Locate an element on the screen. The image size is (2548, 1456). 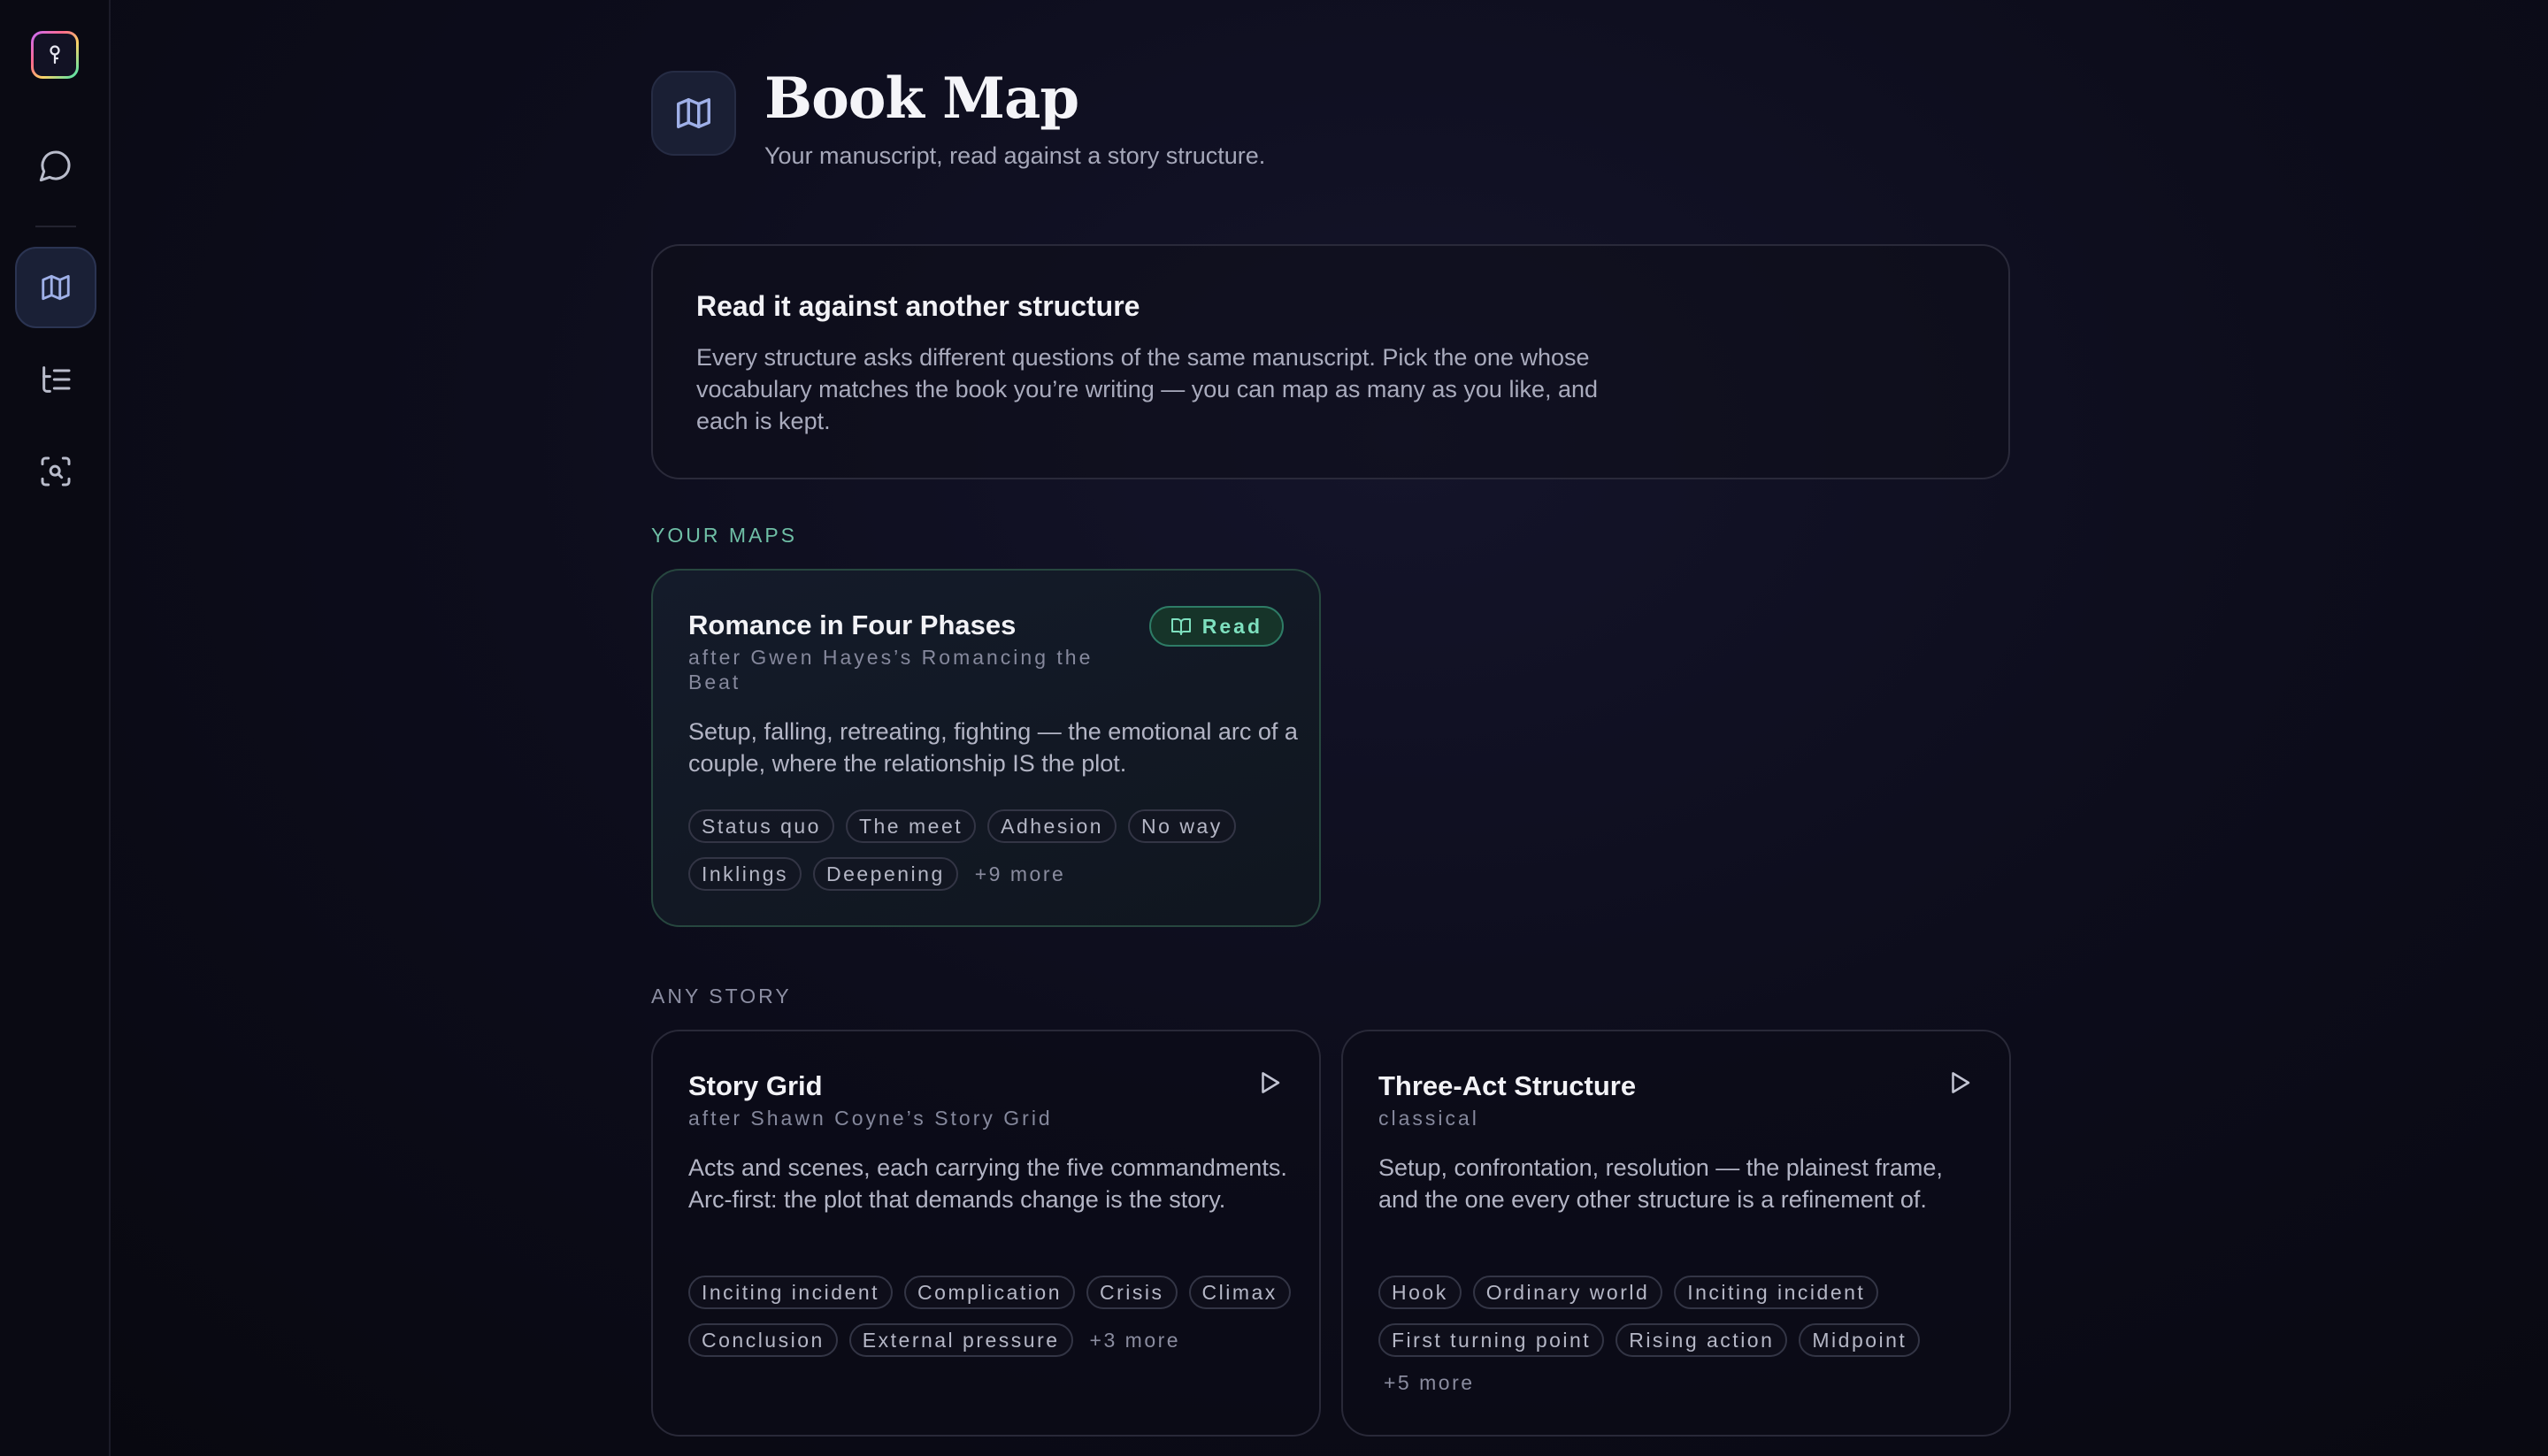
scan-search-icon is located at coordinates (56, 472).